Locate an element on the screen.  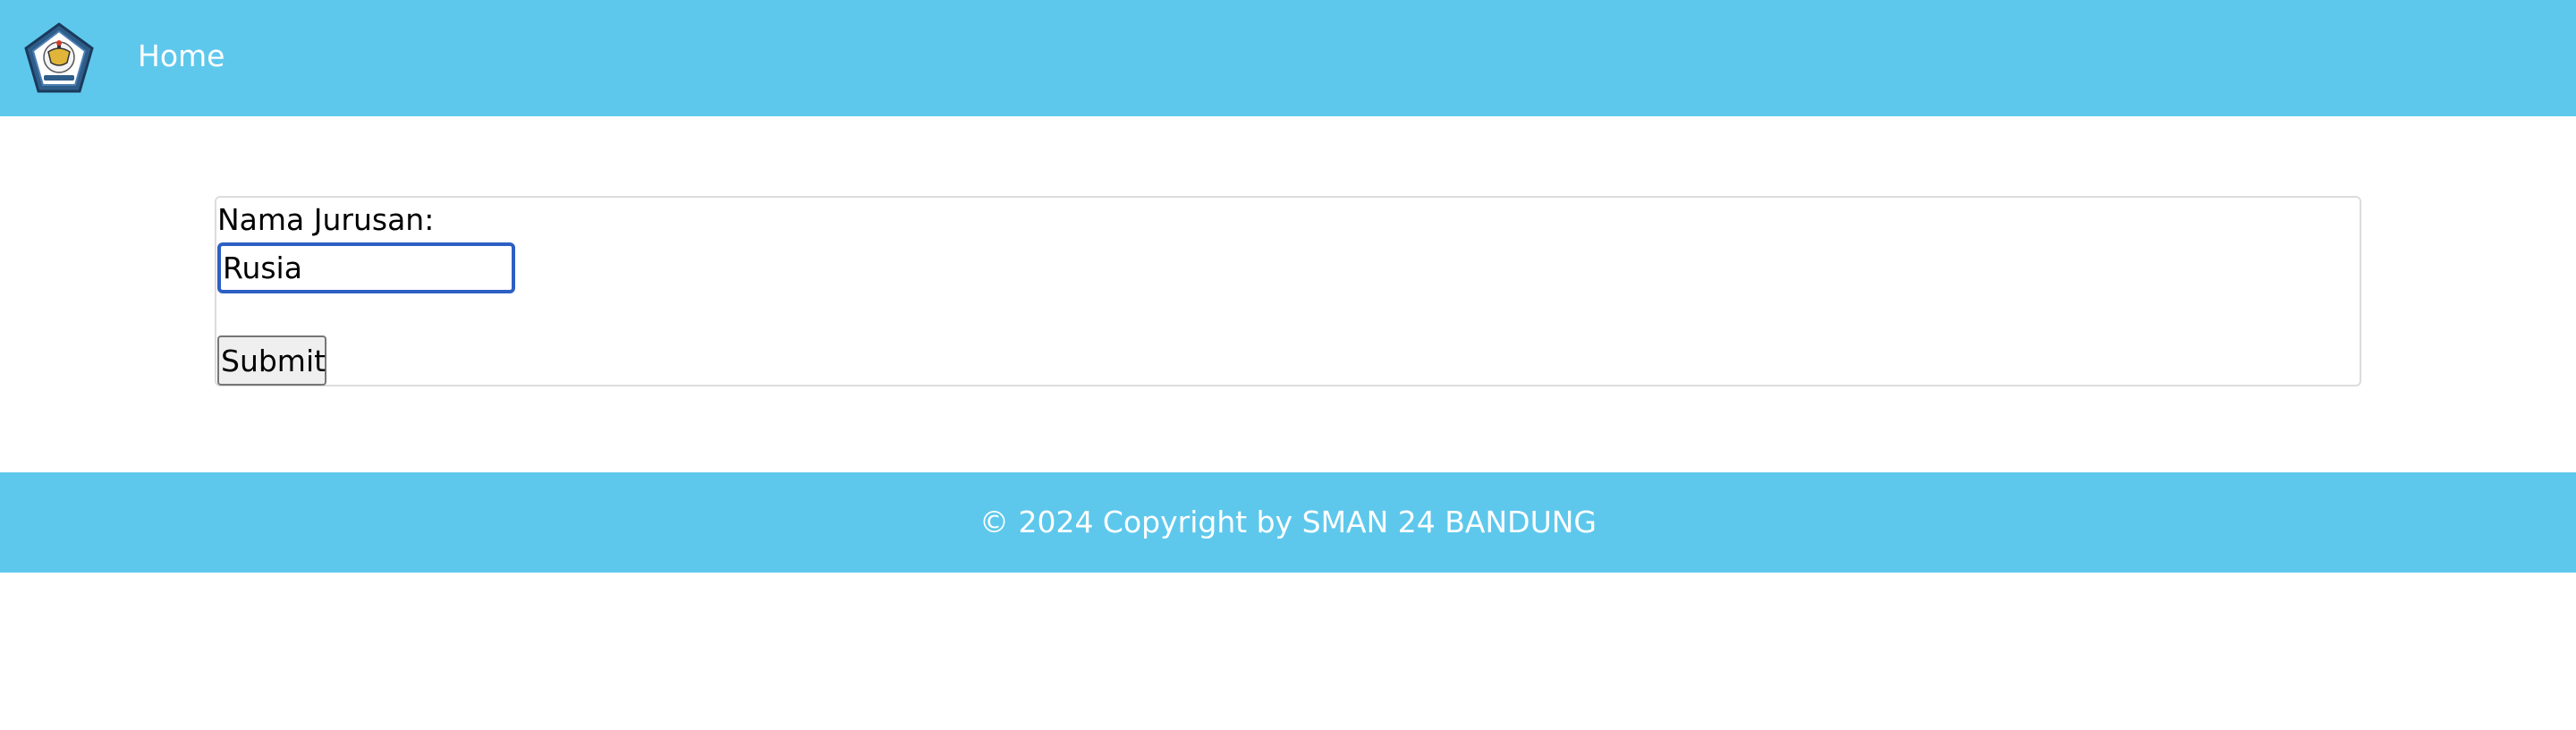
nama-jurusan-label: Nama Jurusan: is located at coordinates (326, 220).